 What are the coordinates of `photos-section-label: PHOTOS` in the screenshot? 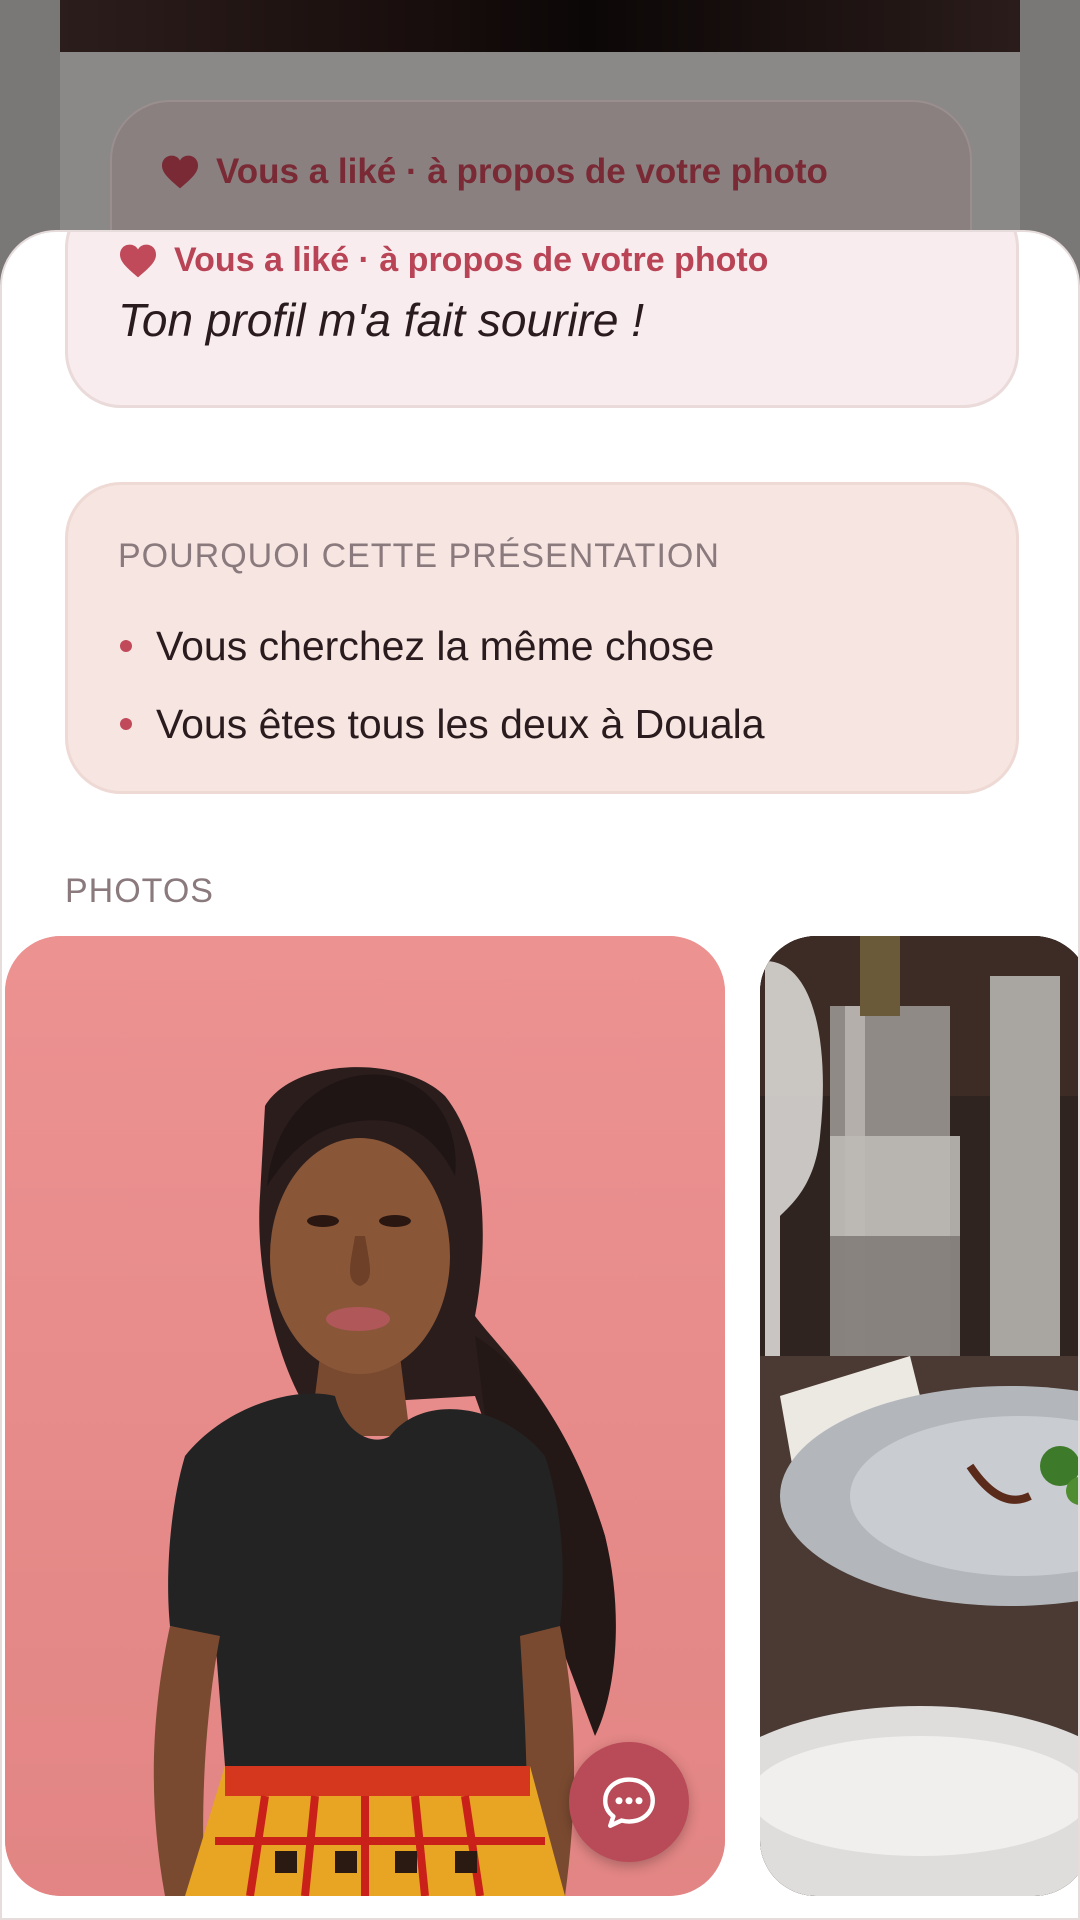 It's located at (139, 891).